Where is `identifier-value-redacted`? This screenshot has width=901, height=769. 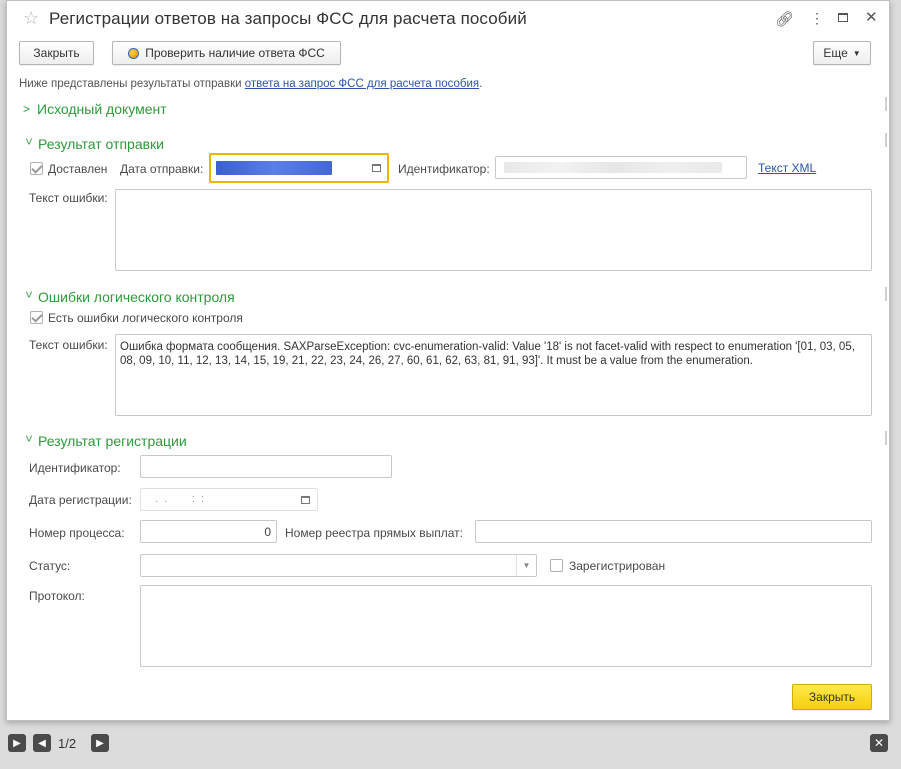 identifier-value-redacted is located at coordinates (613, 167).